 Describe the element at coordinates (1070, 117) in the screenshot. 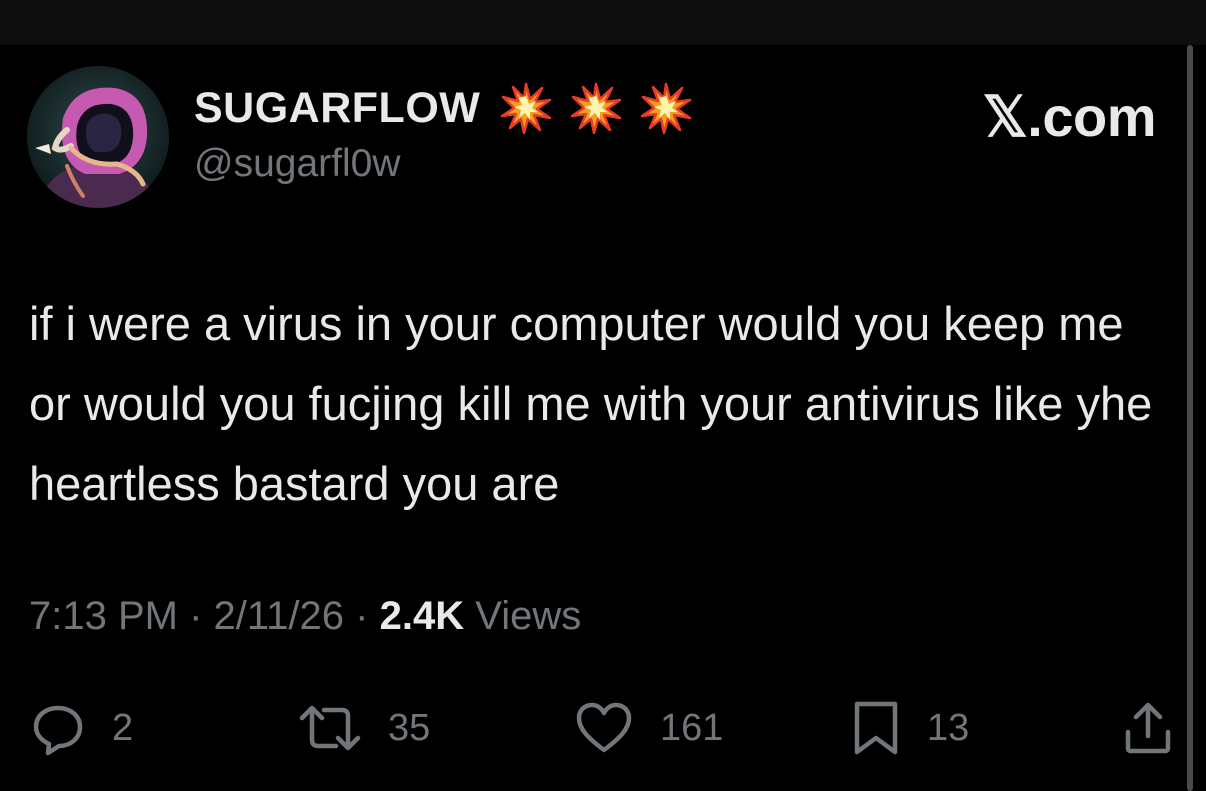

I see `x-com-logo: 𝕏.com` at that location.